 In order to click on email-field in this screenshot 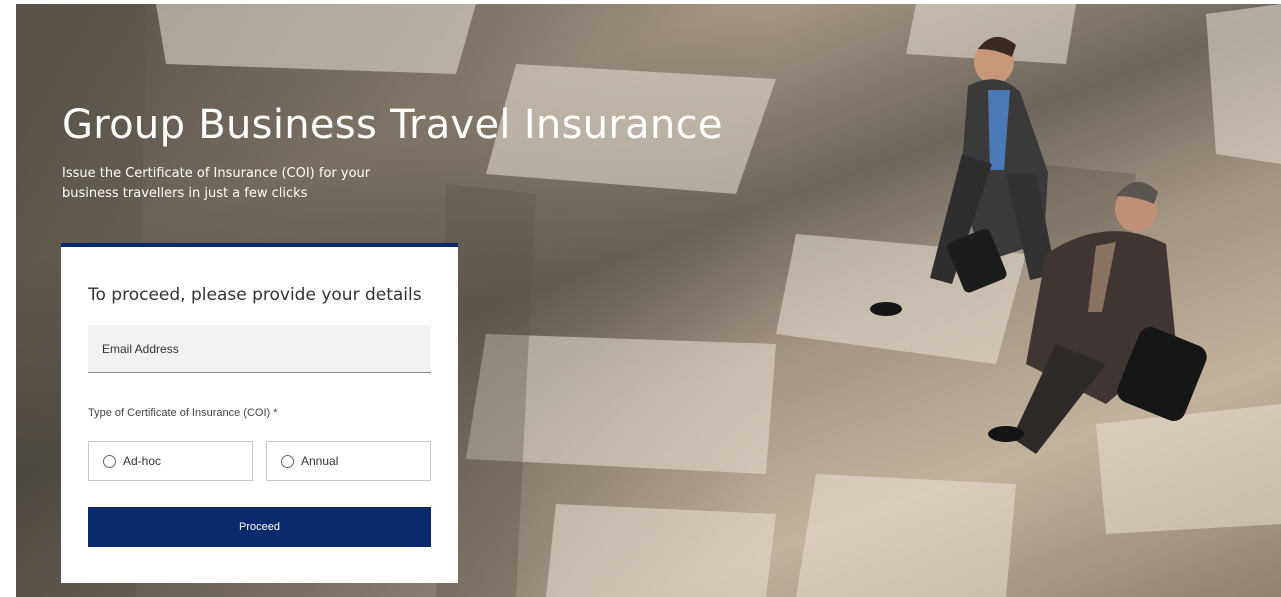, I will do `click(259, 349)`.